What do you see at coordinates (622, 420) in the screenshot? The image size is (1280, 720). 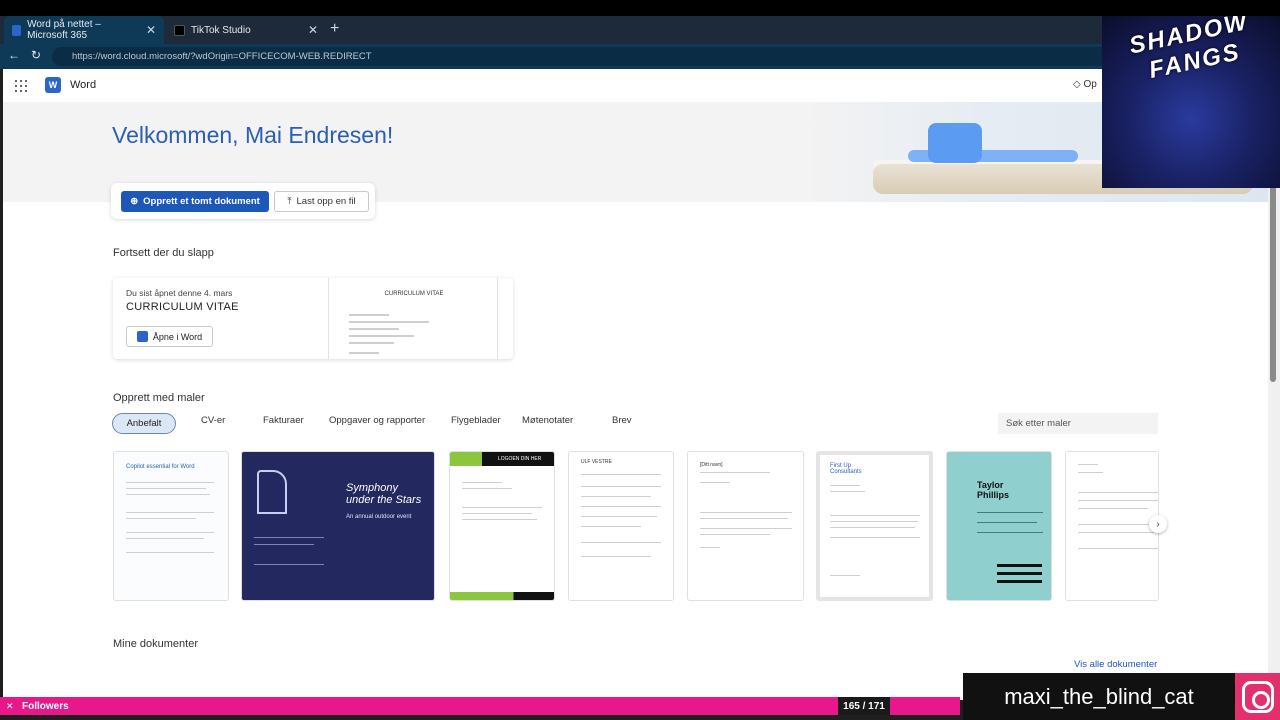 I see `template-tab-brev: Brev` at bounding box center [622, 420].